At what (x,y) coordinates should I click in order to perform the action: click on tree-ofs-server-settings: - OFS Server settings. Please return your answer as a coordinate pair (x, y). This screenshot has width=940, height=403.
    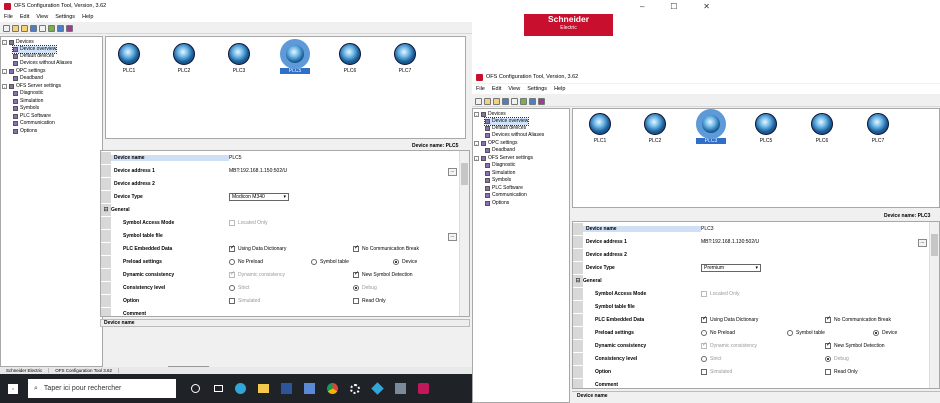
    Looking at the image, I should click on (31, 86).